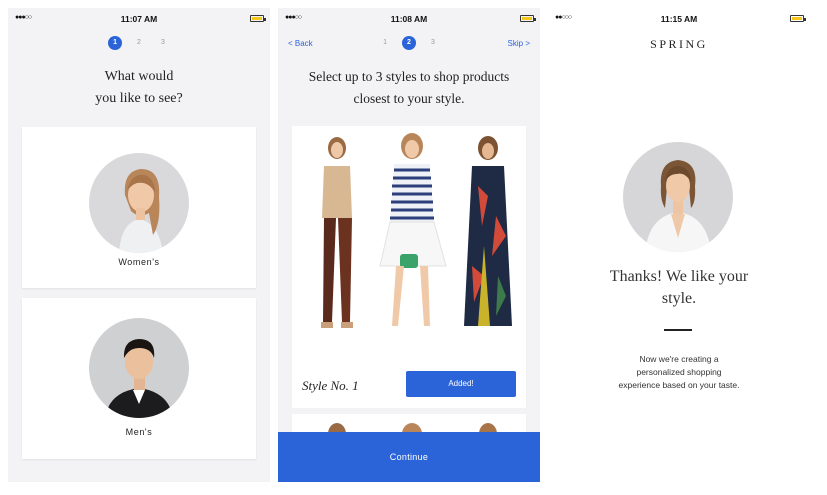  I want to click on woman-portrait-image, so click(139, 203).